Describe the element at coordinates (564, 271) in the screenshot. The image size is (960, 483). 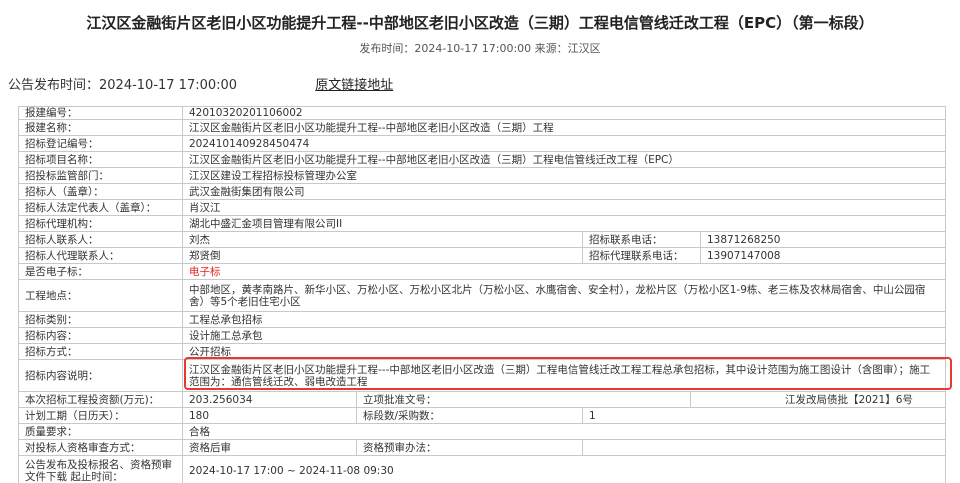
I see `electronic-value: 电子标` at that location.